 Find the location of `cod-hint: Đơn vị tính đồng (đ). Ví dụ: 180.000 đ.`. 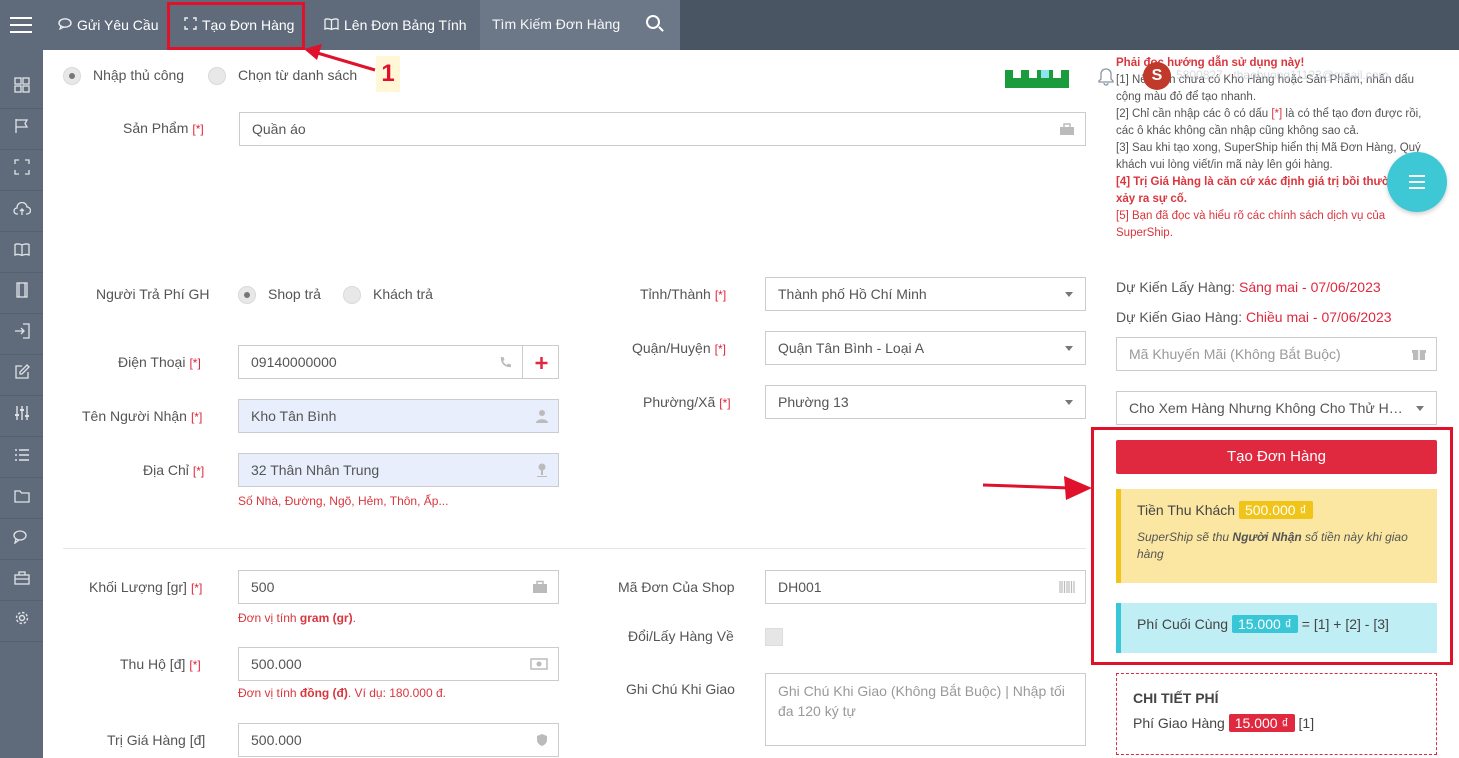

cod-hint: Đơn vị tính đồng (đ). Ví dụ: 180.000 đ. is located at coordinates (342, 693).